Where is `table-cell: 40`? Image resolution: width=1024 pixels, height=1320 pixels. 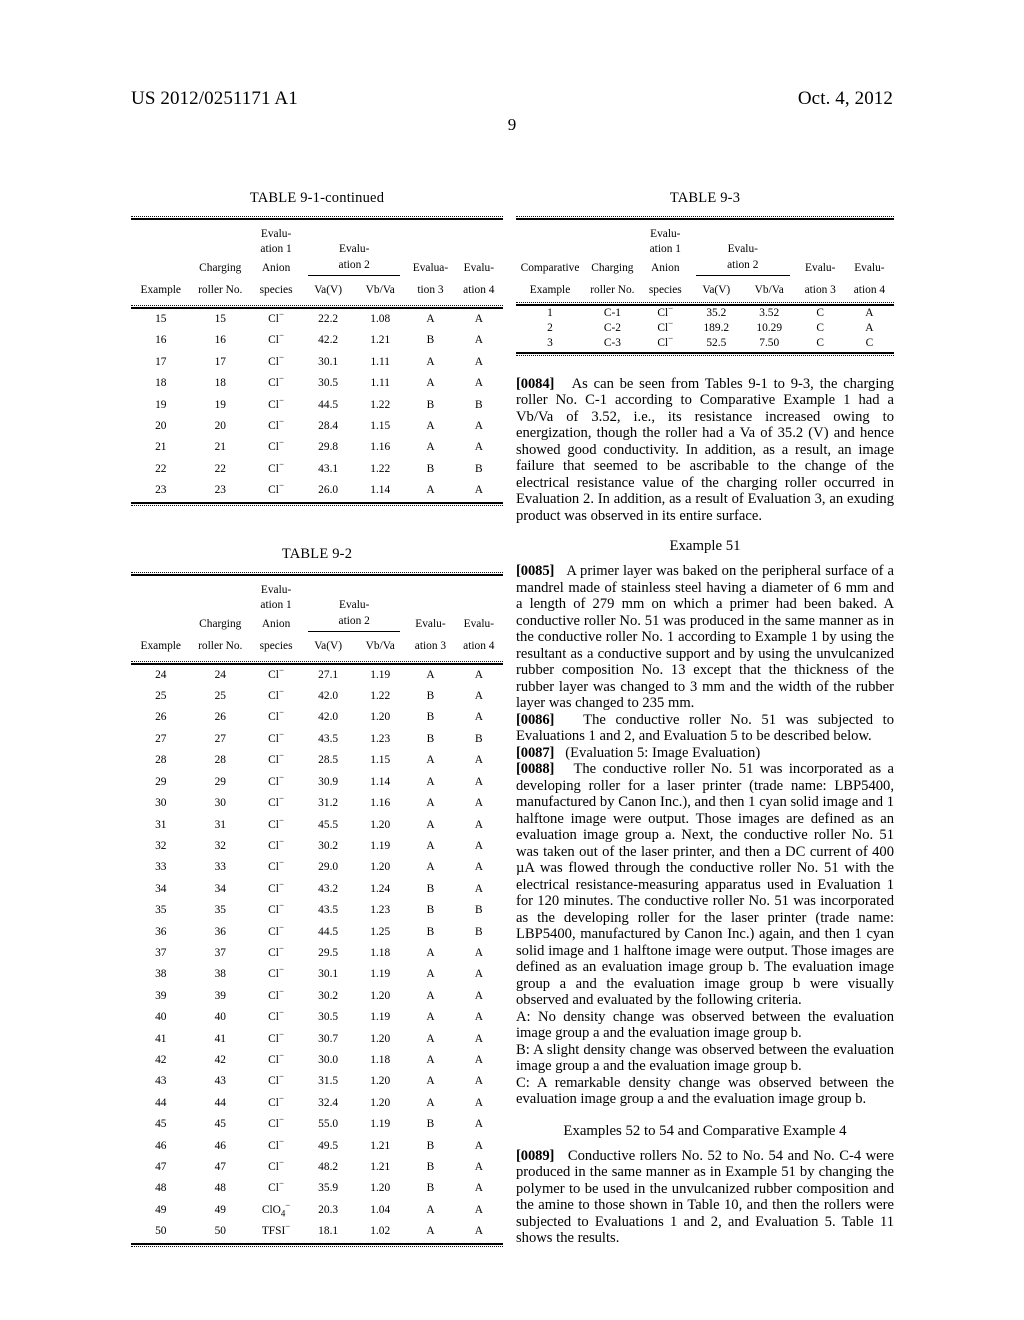
table-cell: 40 is located at coordinates (220, 1017).